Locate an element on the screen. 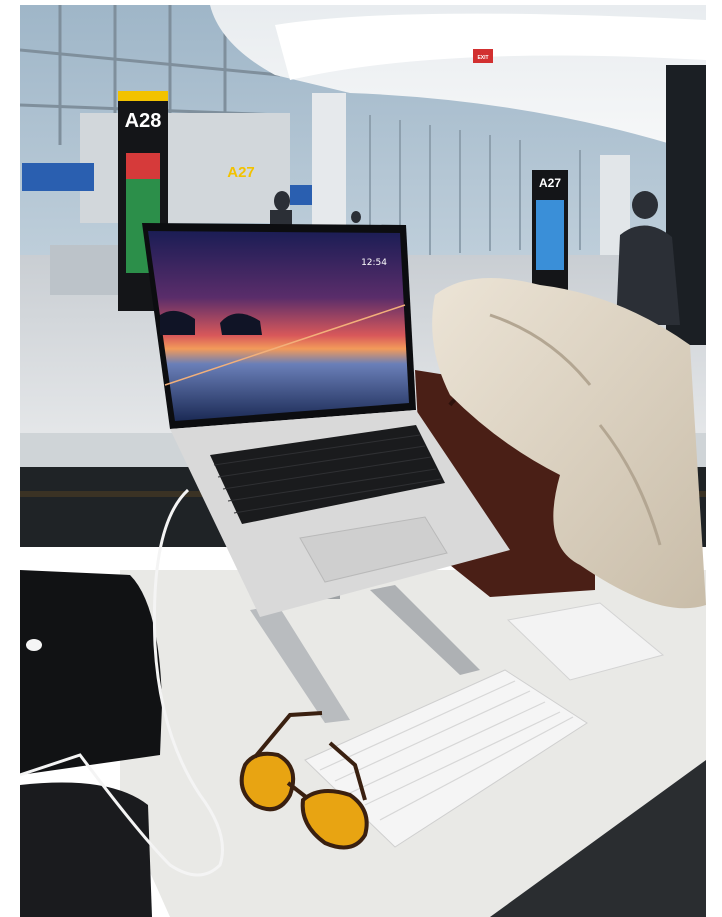 This screenshot has width=722, height=917. gate-label-a27-wall: A27 is located at coordinates (241, 172).